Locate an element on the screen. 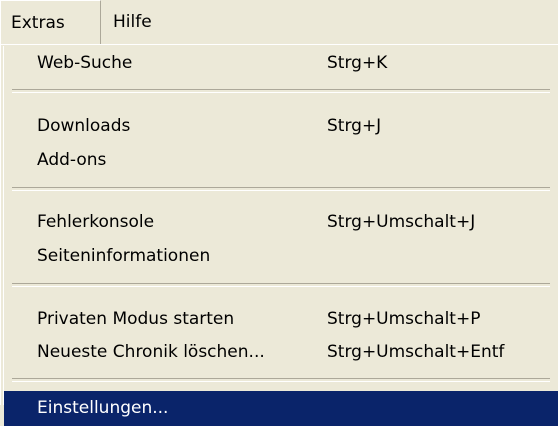 This screenshot has height=426, width=558. shortcut-label: Strg+Umschalt+P is located at coordinates (404, 319).